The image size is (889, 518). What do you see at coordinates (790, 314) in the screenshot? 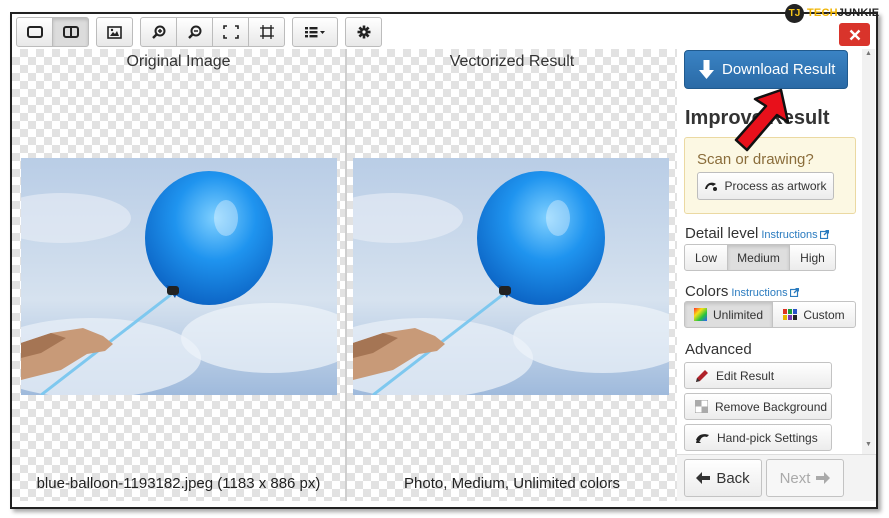
I see `color-palette-icon` at bounding box center [790, 314].